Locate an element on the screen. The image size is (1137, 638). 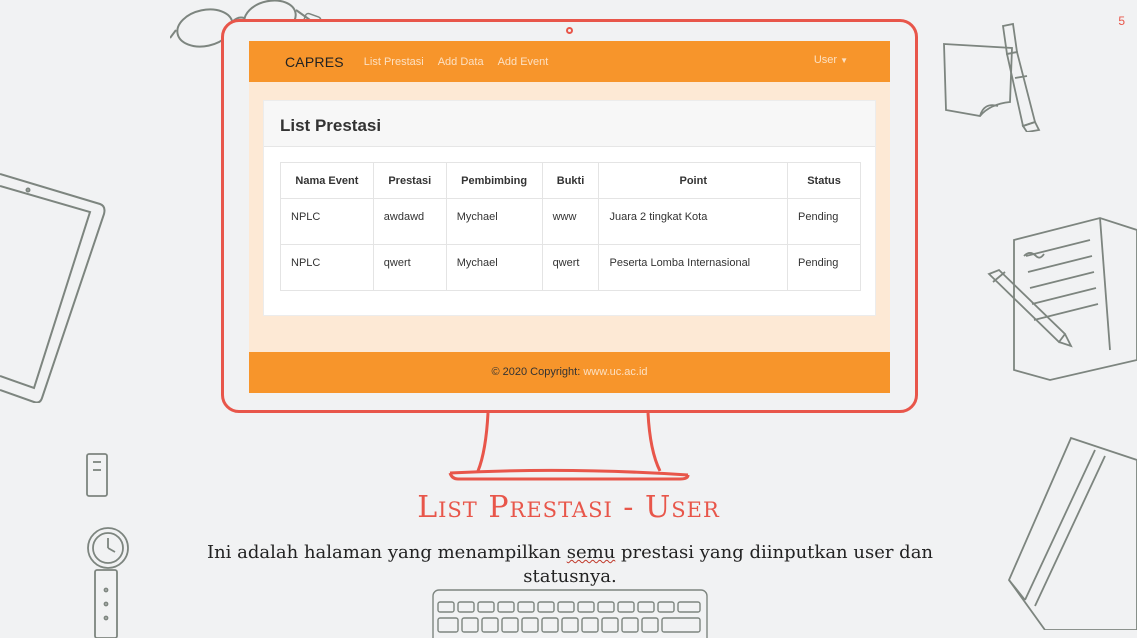
cell-bukti: www is located at coordinates (570, 221).